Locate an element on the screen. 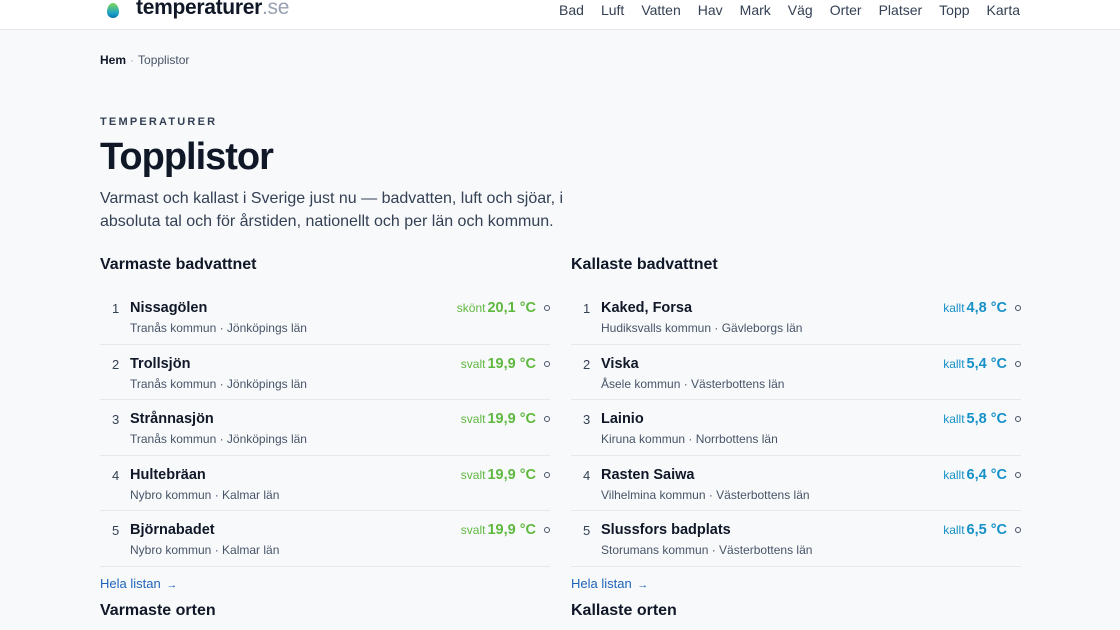 This screenshot has width=1120, height=630. temperature-value: 5,4 °C is located at coordinates (986, 363).